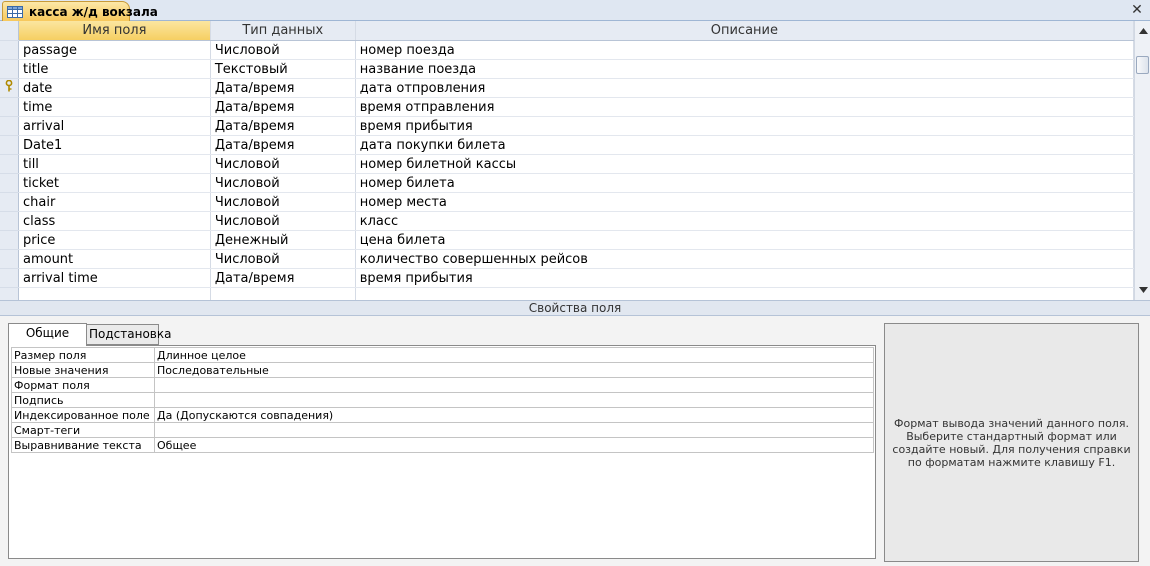 This screenshot has width=1150, height=566. Describe the element at coordinates (744, 50) in the screenshot. I see `description-cell: номер поезда` at that location.